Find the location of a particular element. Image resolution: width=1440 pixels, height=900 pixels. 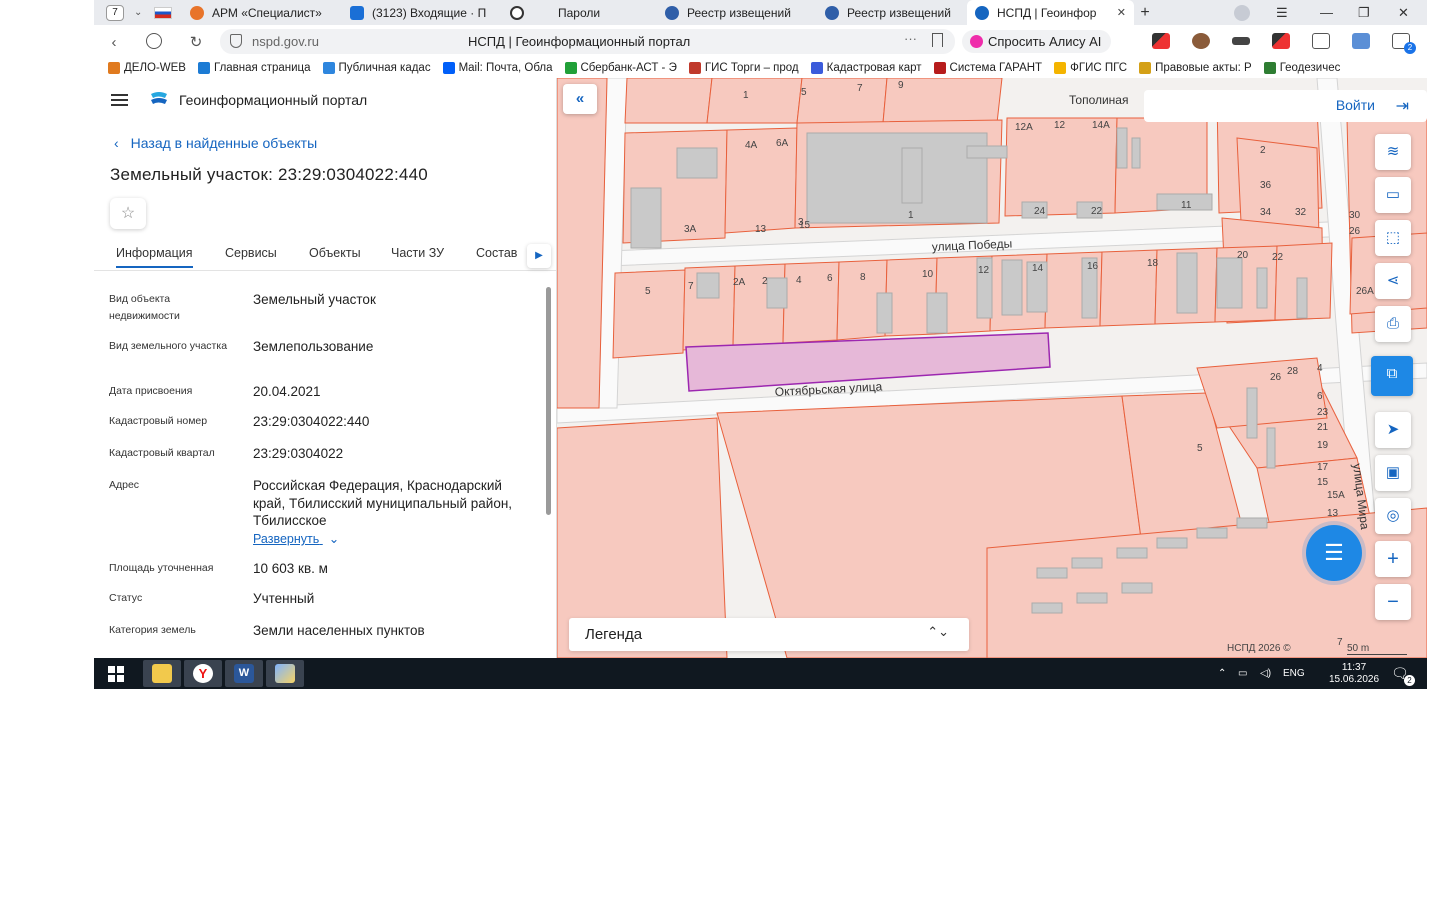

bookmark-item: Геодезичес is located at coordinates (1301, 68).